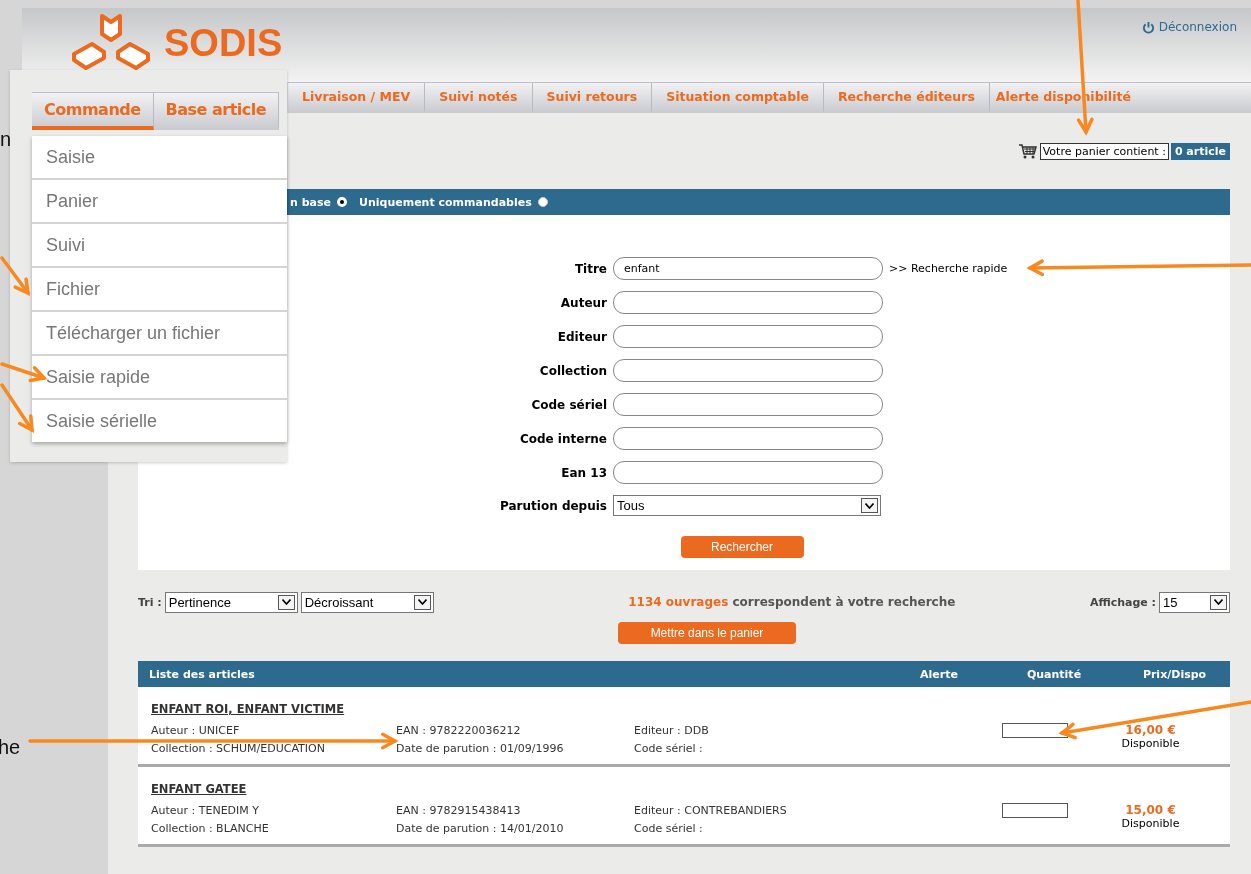 The width and height of the screenshot is (1251, 874). I want to click on menu-item: Fichier, so click(159, 290).